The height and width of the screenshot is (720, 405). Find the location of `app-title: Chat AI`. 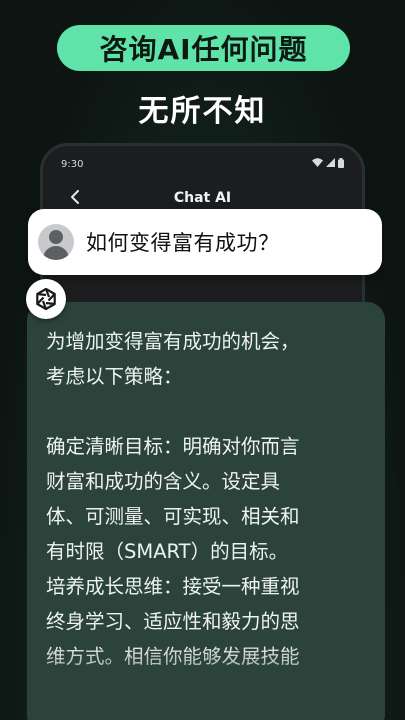

app-title: Chat AI is located at coordinates (202, 198).